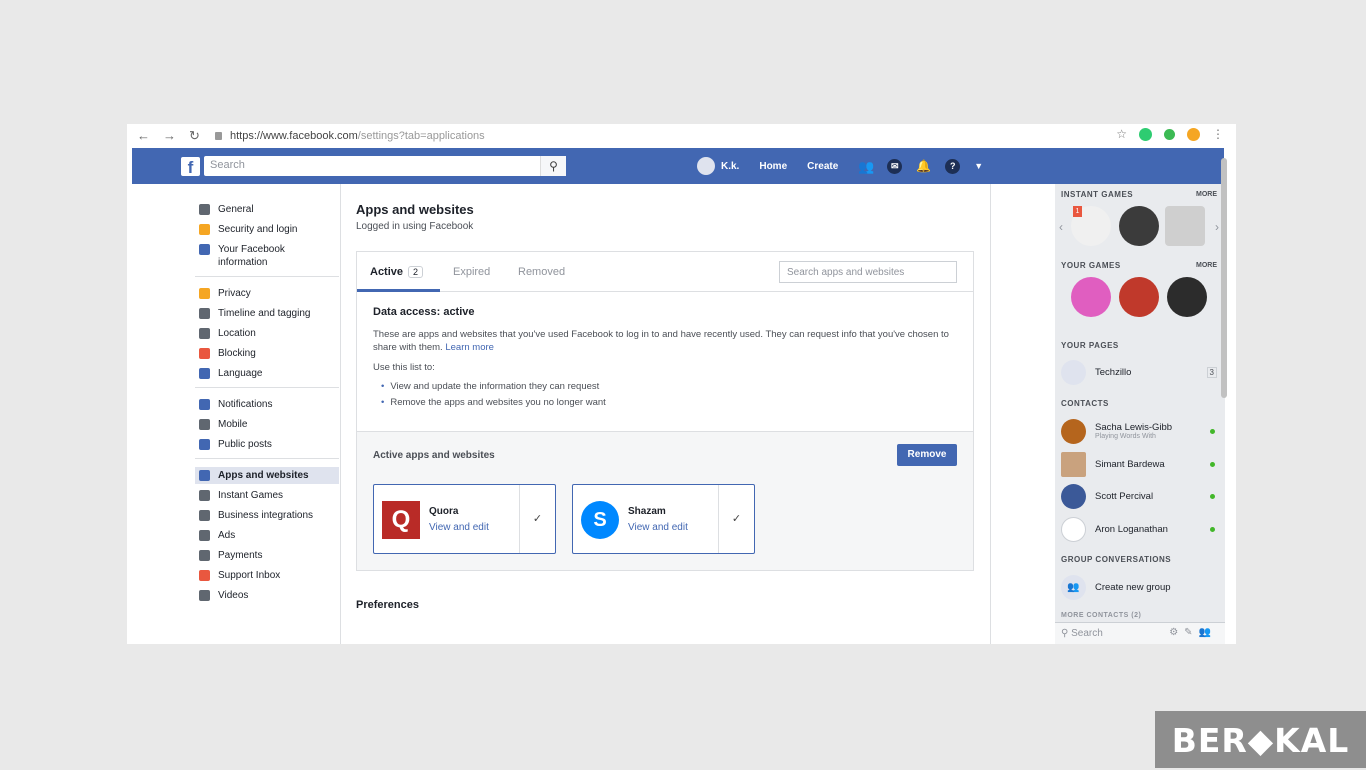  Describe the element at coordinates (1206, 265) in the screenshot. I see `your-games-more: MORE` at that location.